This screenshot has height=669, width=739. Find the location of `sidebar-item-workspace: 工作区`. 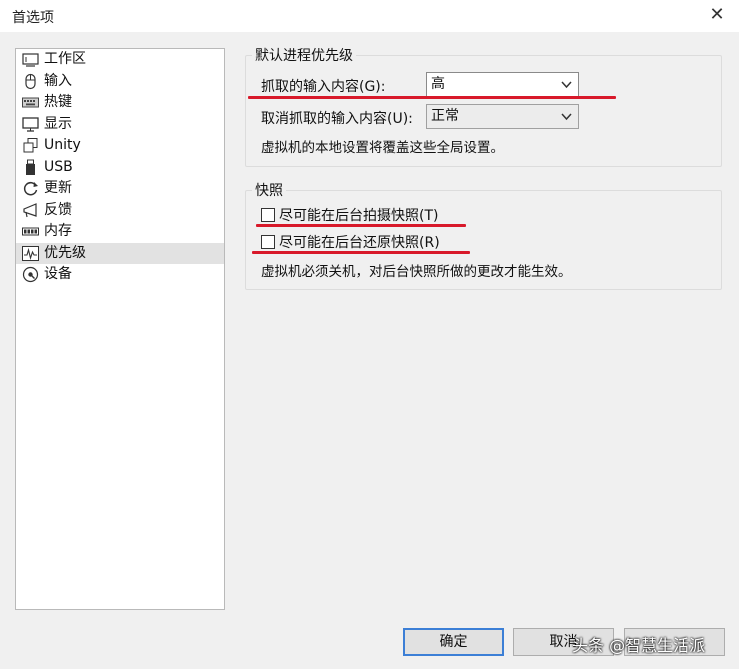

sidebar-item-workspace: 工作区 is located at coordinates (120, 60).